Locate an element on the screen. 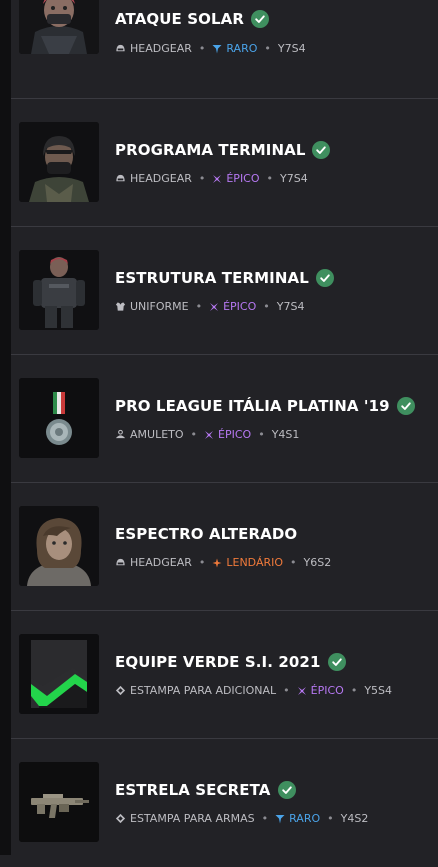  item-title-row: ESTRUTURA TERMINAL is located at coordinates (224, 278).